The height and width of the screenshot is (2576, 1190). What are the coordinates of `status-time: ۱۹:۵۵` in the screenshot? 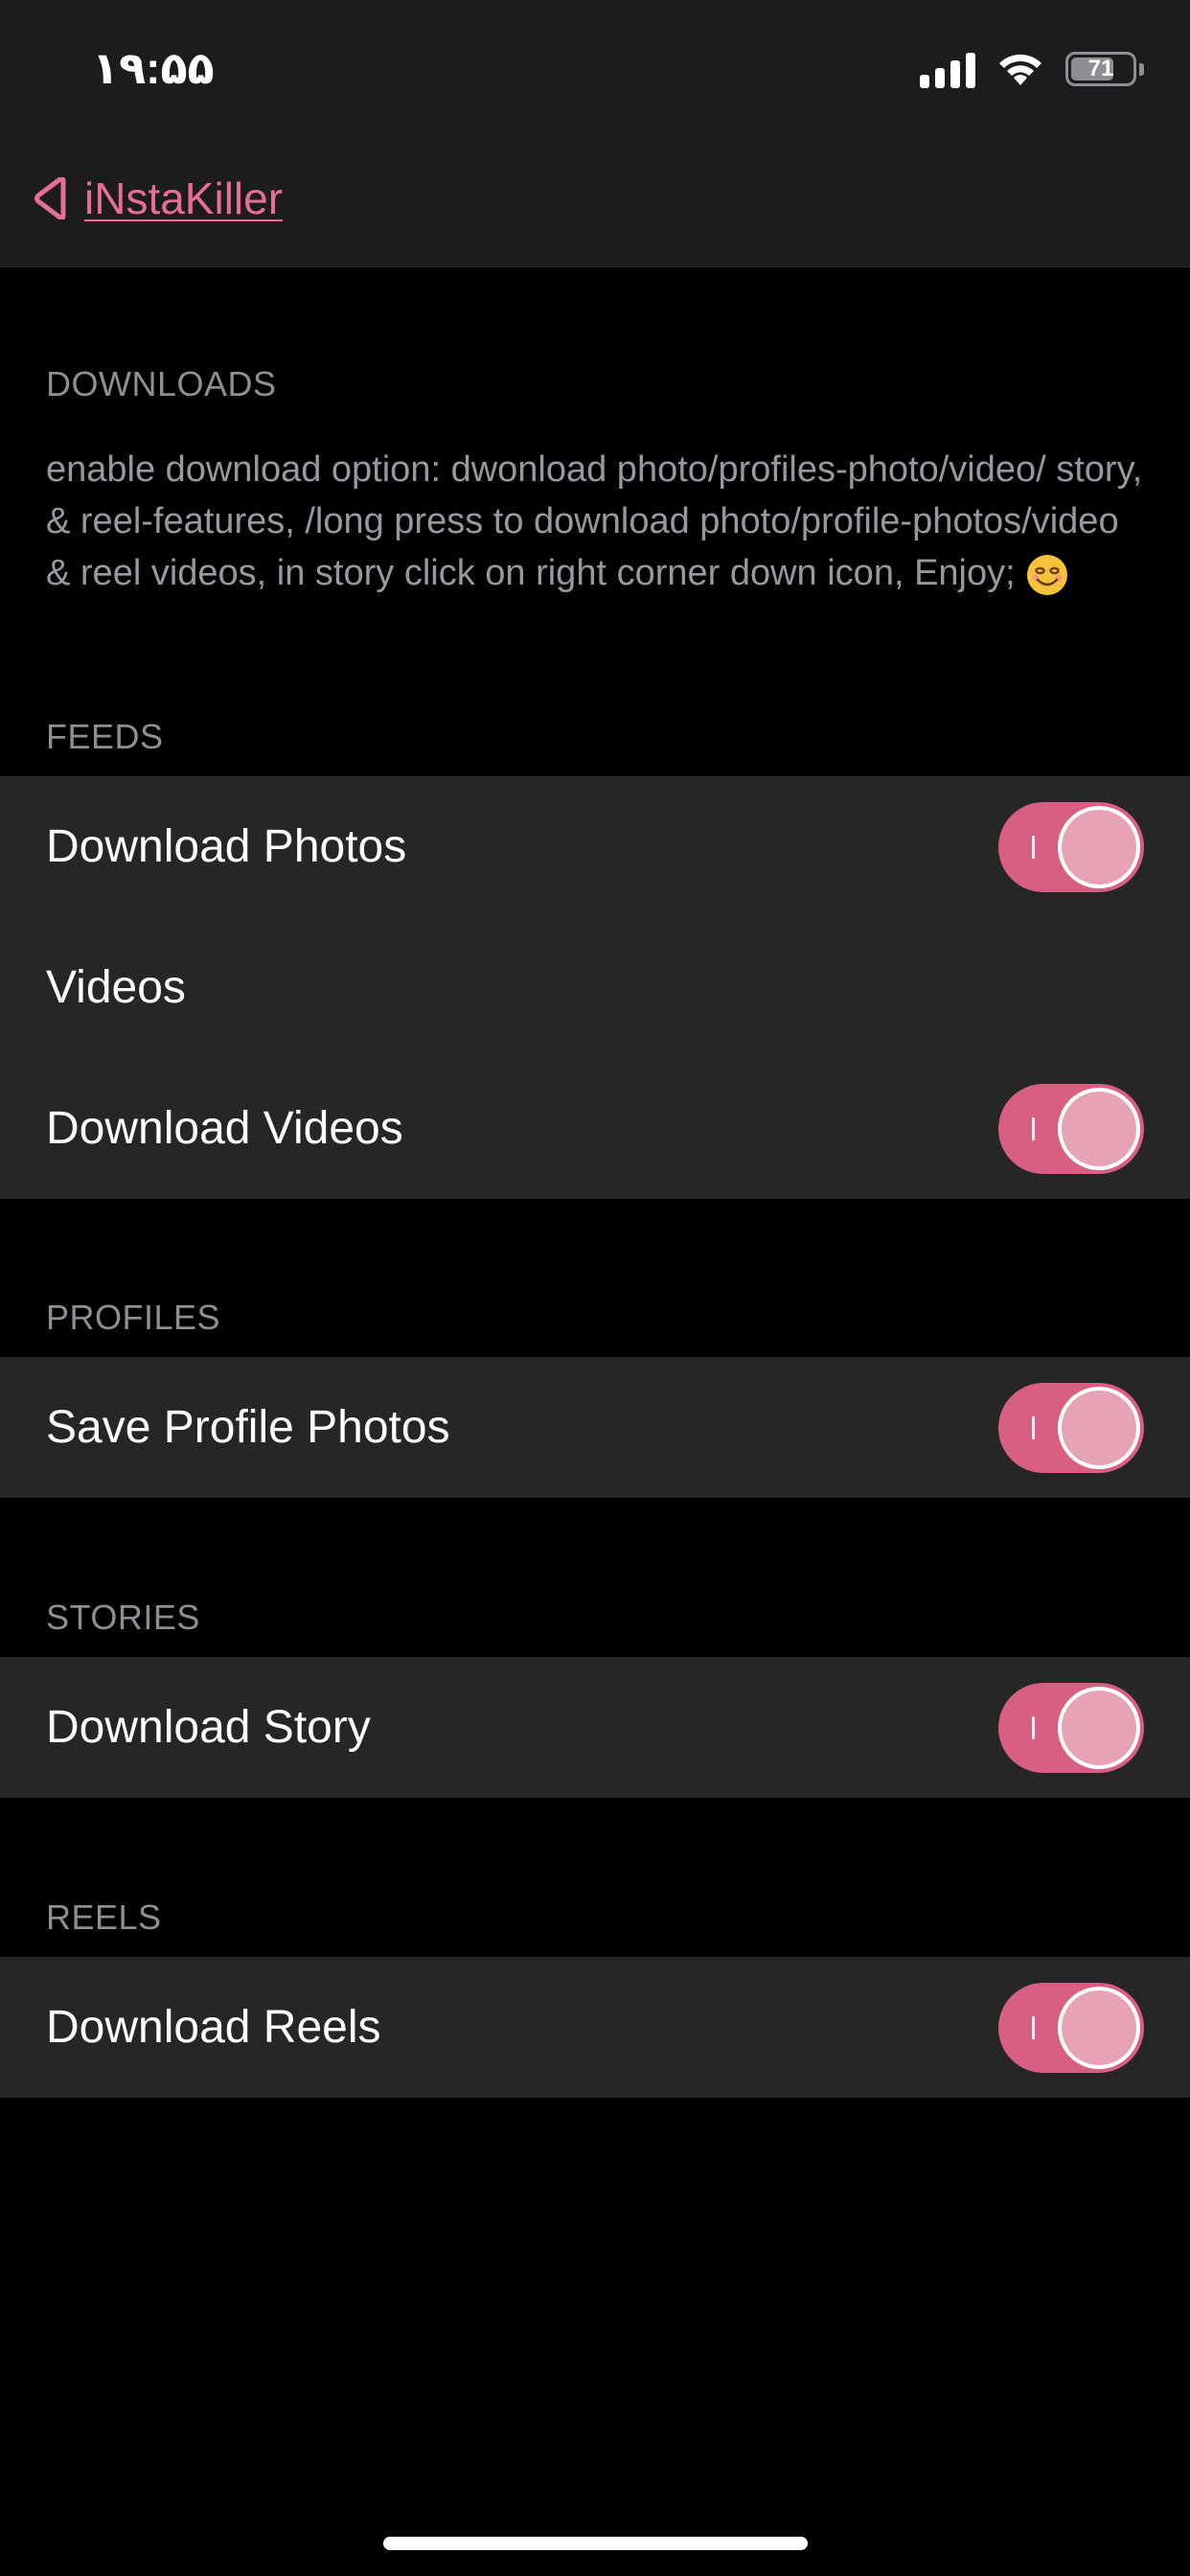 It's located at (154, 68).